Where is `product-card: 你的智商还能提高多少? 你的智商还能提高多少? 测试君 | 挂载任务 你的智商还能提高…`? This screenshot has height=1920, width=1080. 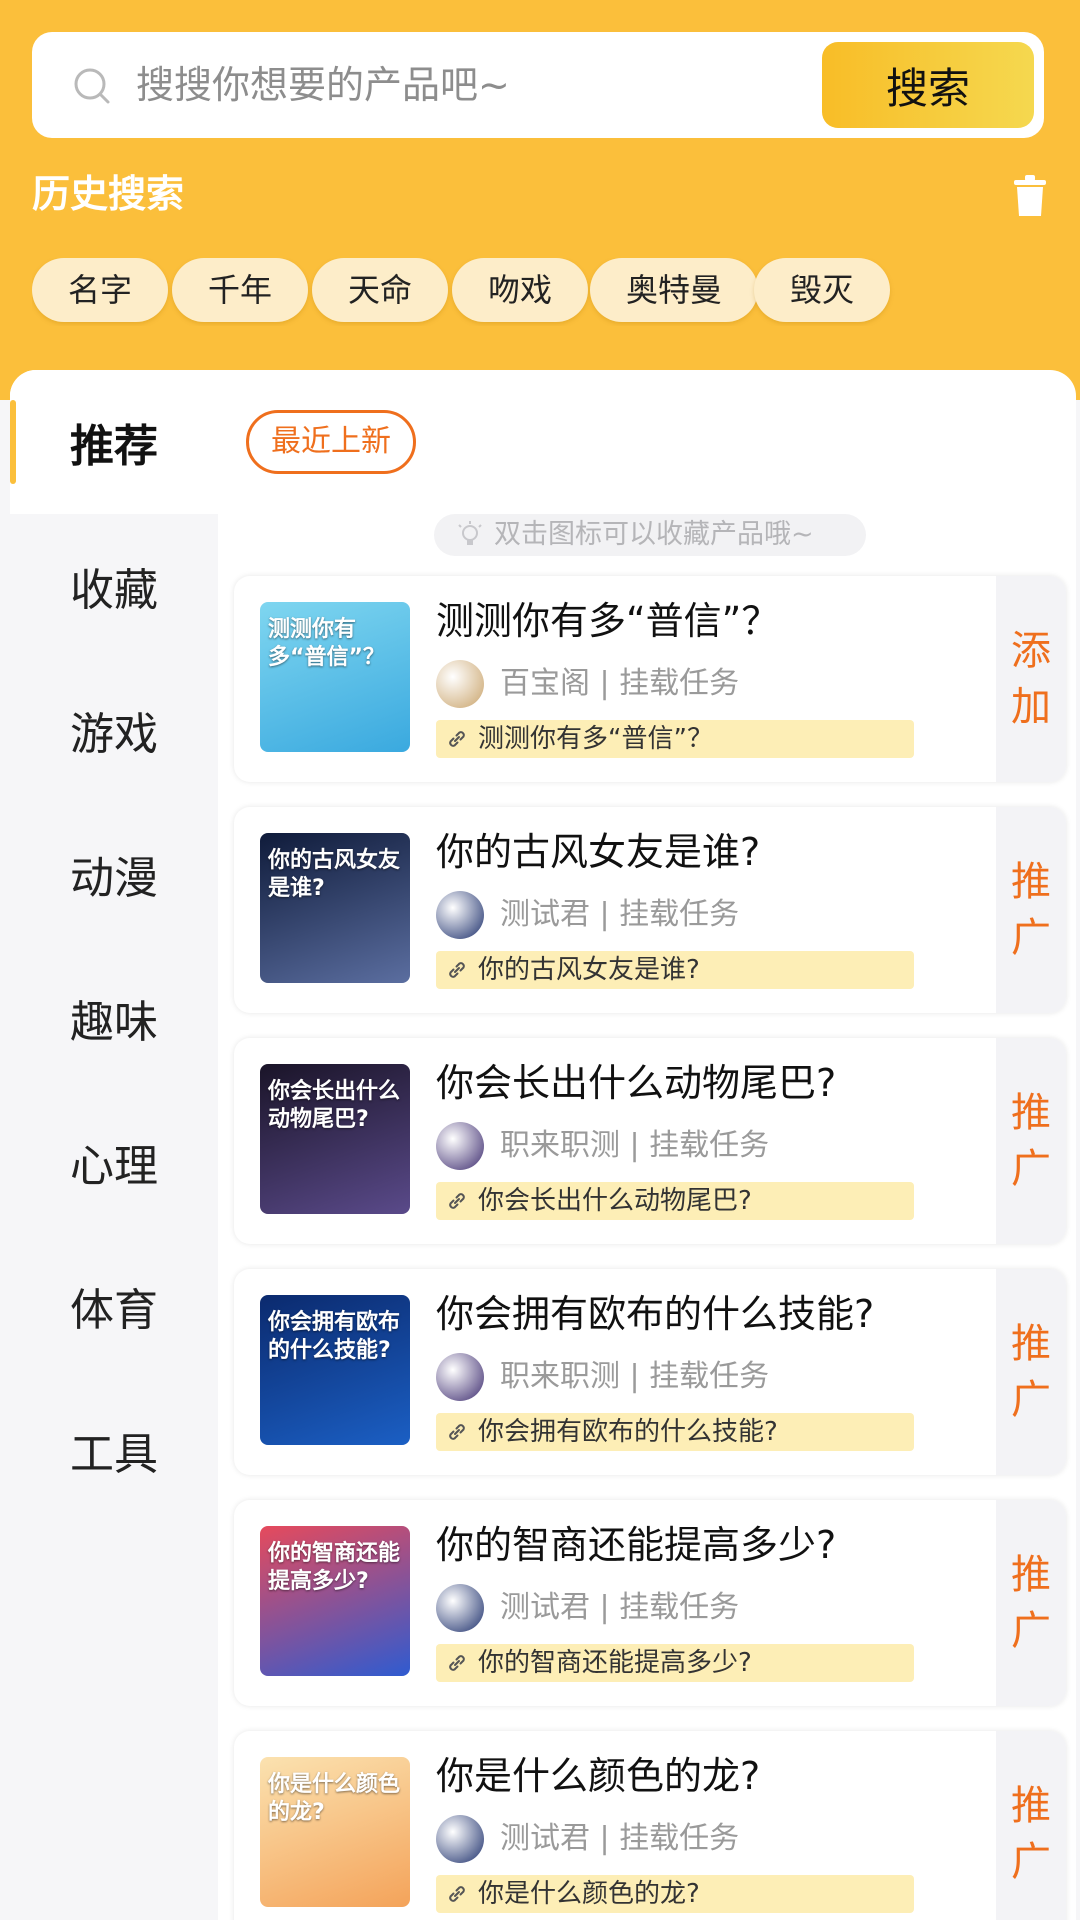
product-card: 你的智商还能提高多少? 你的智商还能提高多少? 测试君 | 挂载任务 你的智商还能提高… is located at coordinates (650, 1603).